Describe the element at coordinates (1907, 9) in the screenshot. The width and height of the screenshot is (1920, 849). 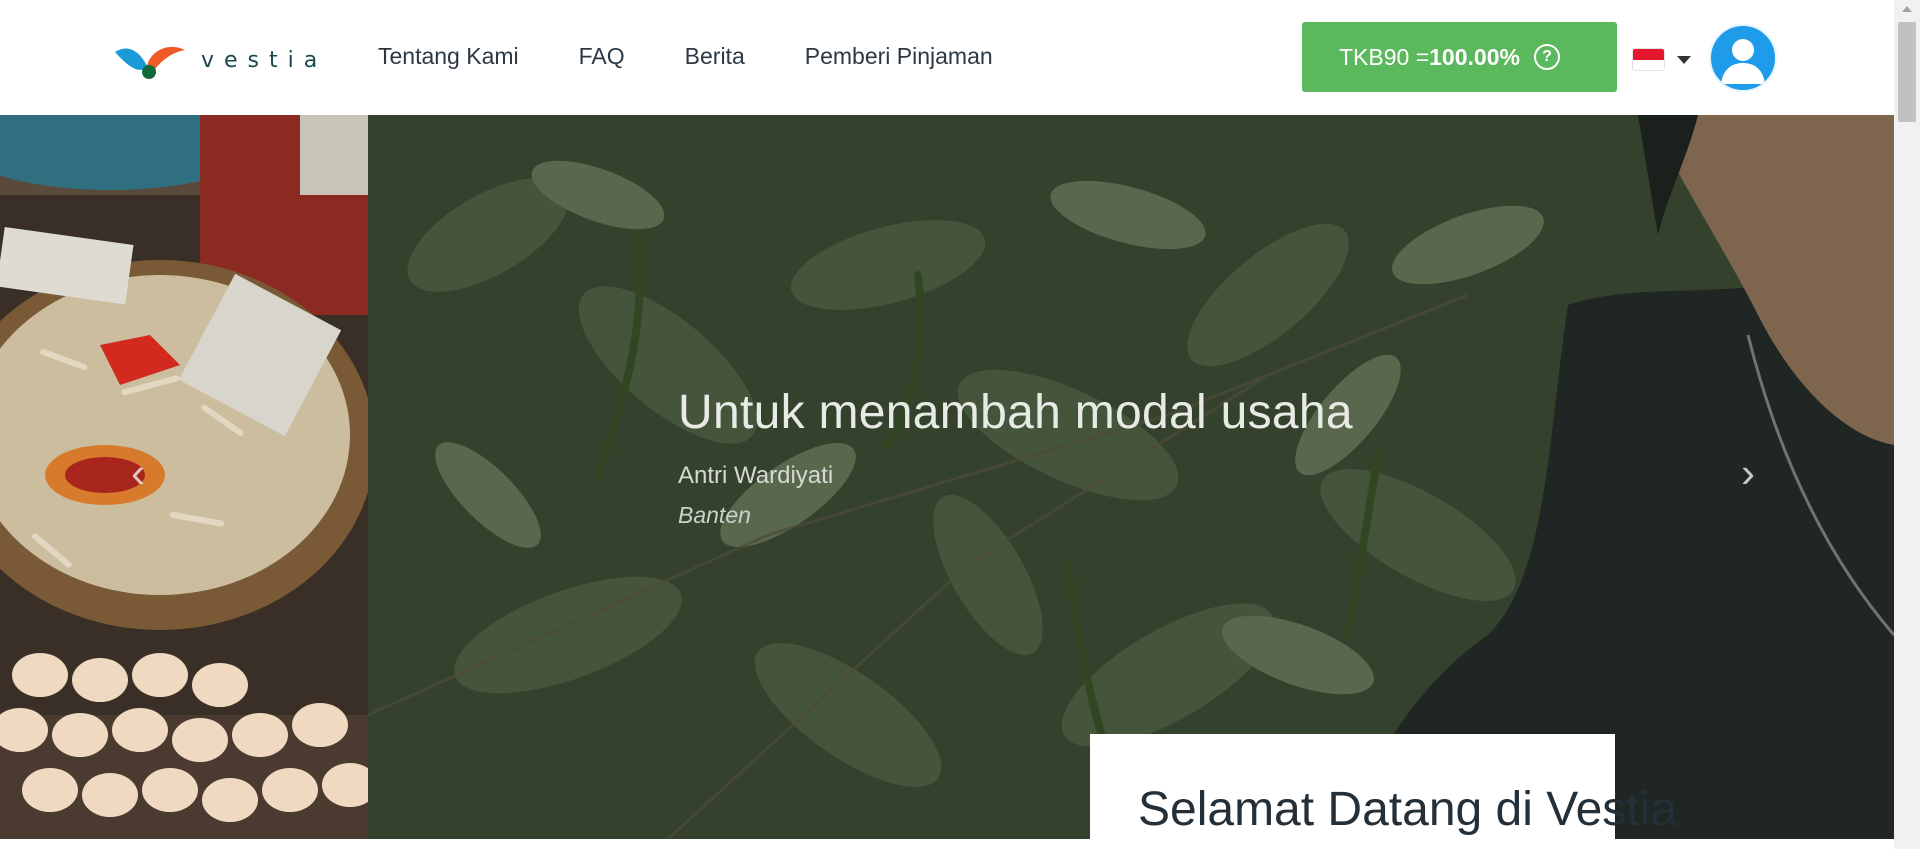
I see `scroll-up-arrow-icon` at that location.